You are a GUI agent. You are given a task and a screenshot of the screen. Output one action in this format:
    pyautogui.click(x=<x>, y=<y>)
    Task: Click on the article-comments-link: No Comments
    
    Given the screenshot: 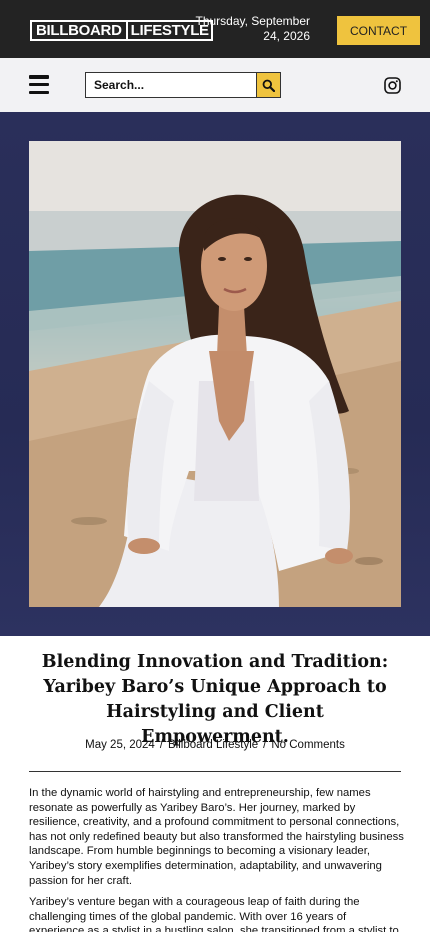 What is the action you would take?
    pyautogui.click(x=308, y=745)
    